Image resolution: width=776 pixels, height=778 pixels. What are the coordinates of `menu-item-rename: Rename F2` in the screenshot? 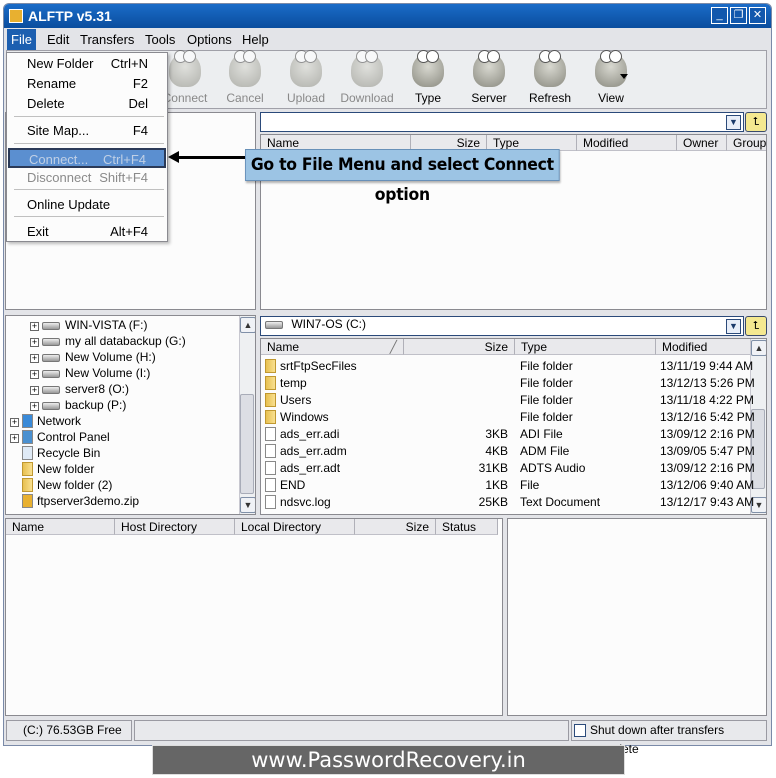 It's located at (87, 84).